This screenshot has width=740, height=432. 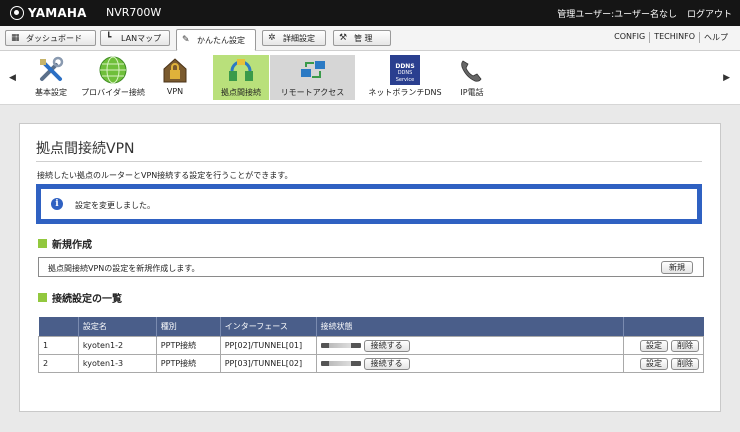 I want to click on col-header-status: 接続状態, so click(x=470, y=327).